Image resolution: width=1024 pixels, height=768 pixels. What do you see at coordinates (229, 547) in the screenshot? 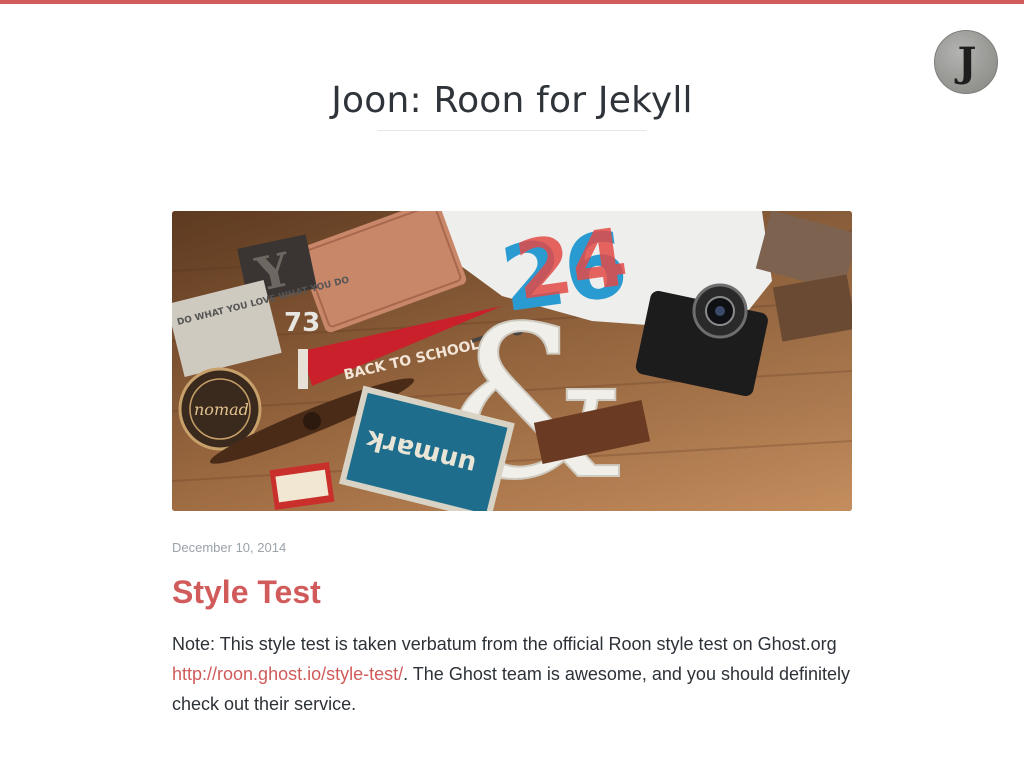
I see `post-date: December 10, 2014` at bounding box center [229, 547].